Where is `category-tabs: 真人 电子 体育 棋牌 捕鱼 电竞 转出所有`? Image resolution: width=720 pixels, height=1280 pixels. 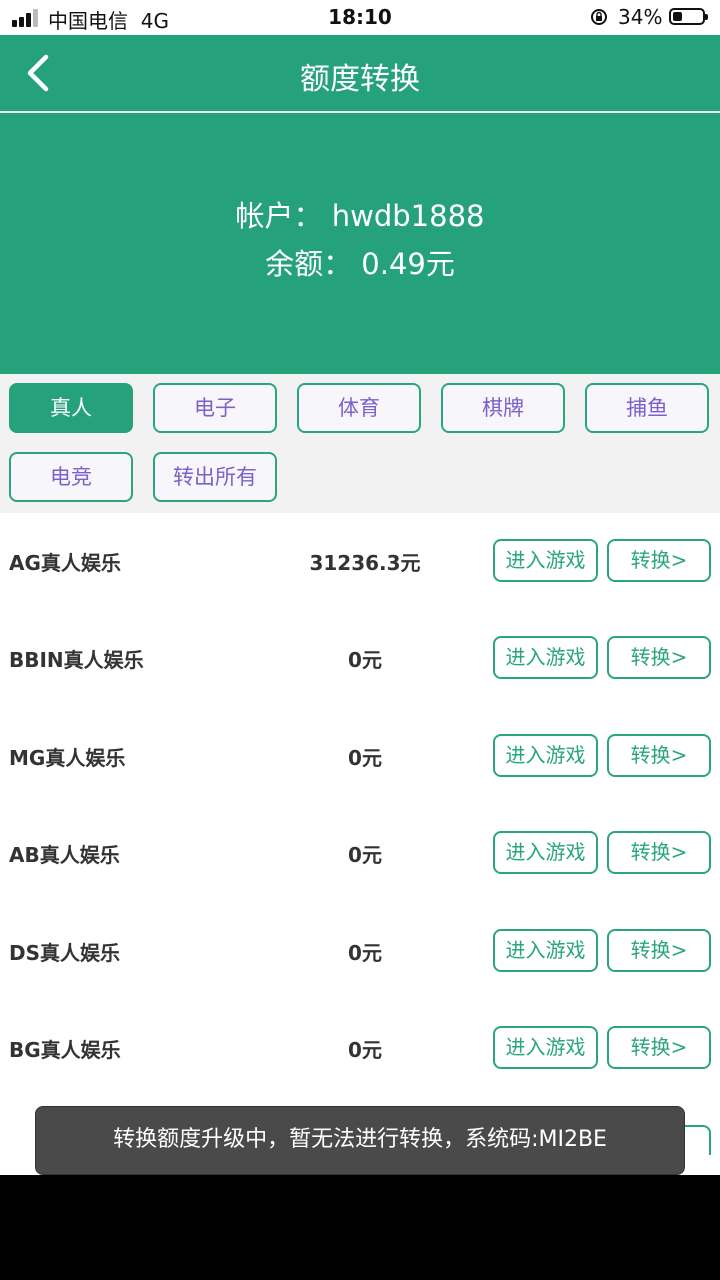 category-tabs: 真人 电子 体育 棋牌 捕鱼 电竞 转出所有 is located at coordinates (360, 443).